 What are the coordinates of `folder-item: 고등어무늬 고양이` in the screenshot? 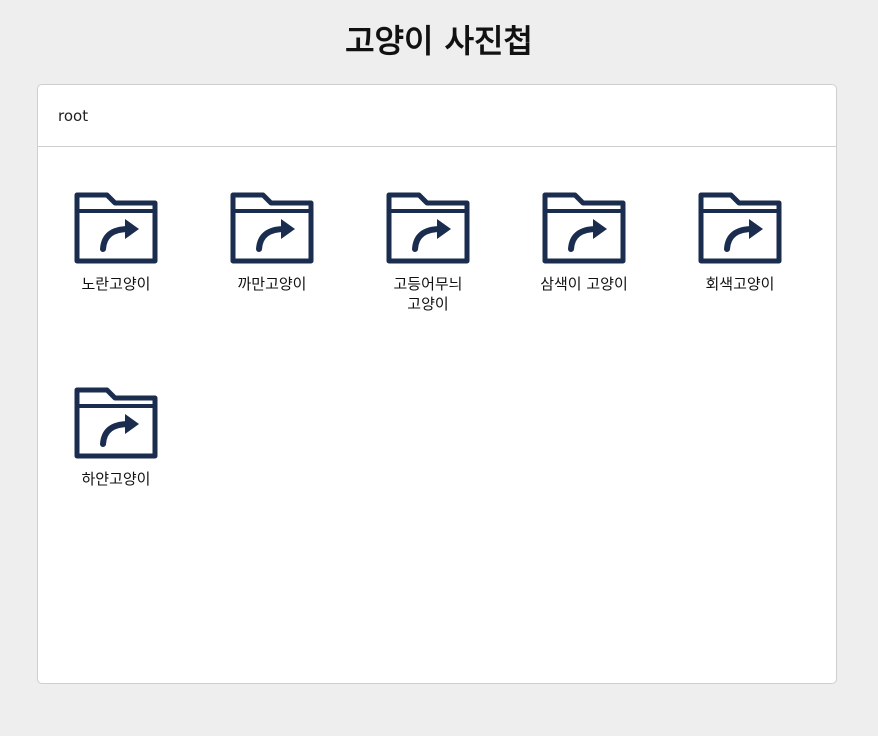 It's located at (428, 252).